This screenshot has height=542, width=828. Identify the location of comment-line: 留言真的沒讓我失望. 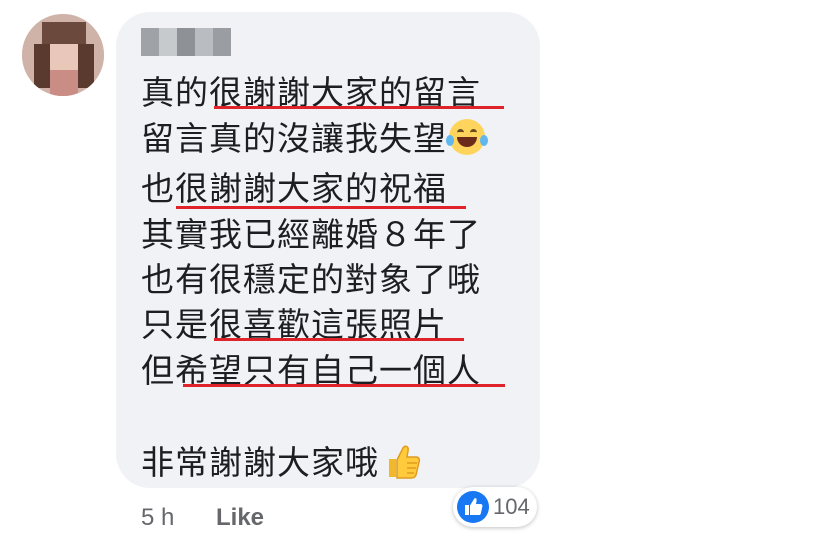
(314, 139).